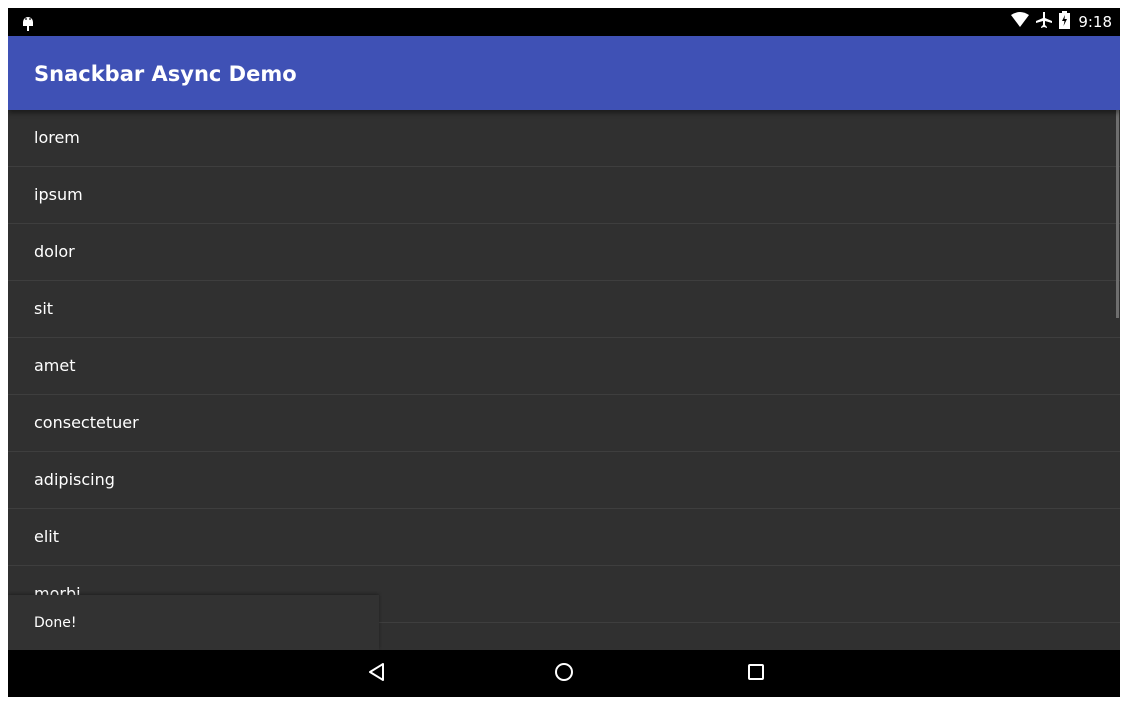 The width and height of the screenshot is (1123, 703). What do you see at coordinates (55, 623) in the screenshot?
I see `snackbar-message: Done!` at bounding box center [55, 623].